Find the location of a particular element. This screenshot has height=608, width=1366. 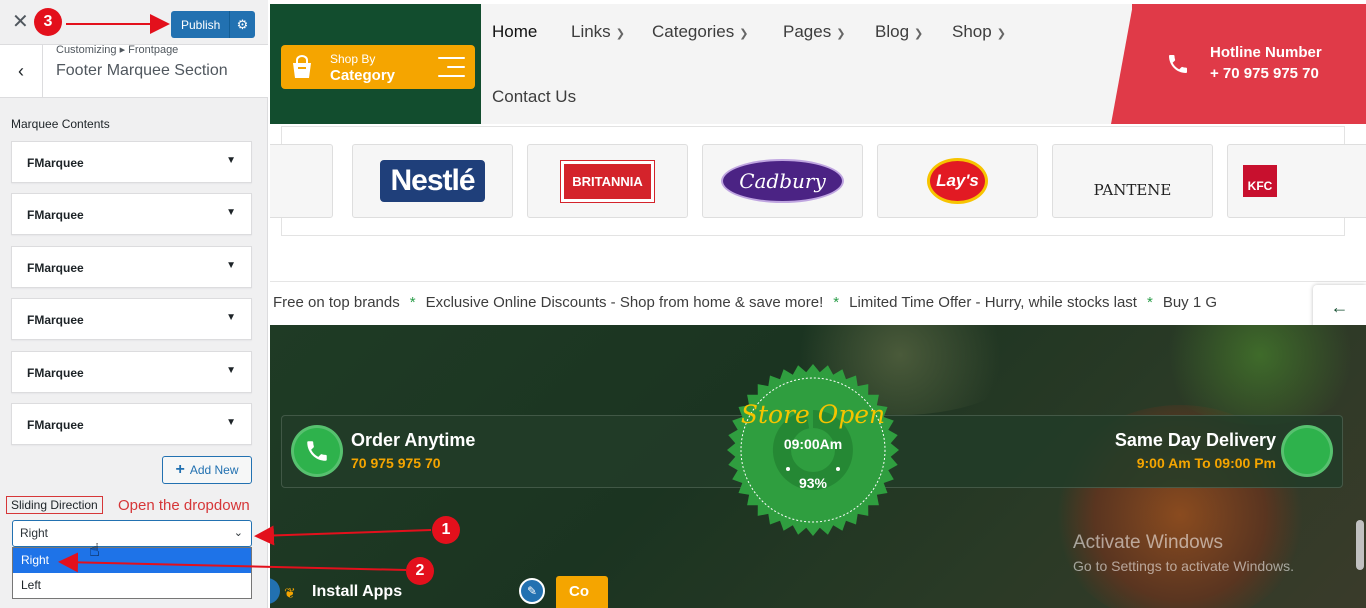

annotation-step-3: 3 is located at coordinates (48, 22).